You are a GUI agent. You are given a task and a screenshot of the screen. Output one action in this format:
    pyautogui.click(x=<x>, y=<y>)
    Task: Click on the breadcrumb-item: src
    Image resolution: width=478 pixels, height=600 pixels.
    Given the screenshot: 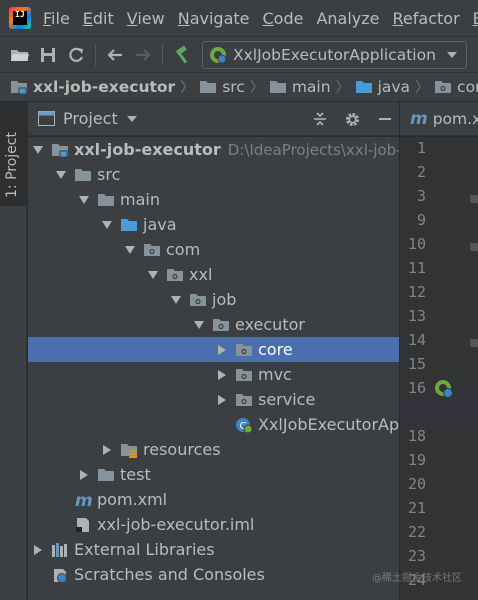 What is the action you would take?
    pyautogui.click(x=222, y=87)
    